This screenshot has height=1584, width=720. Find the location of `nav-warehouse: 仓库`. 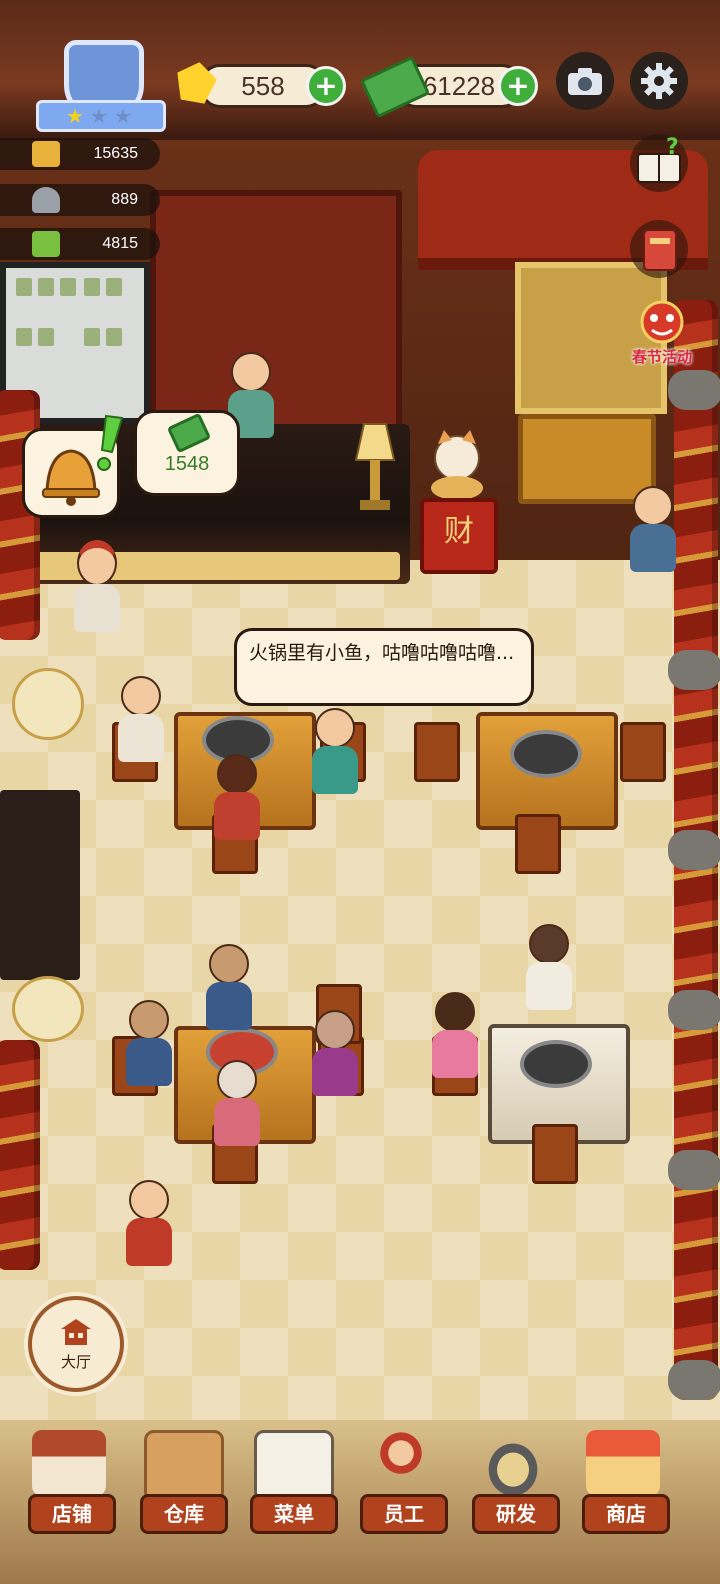

nav-warehouse: 仓库 is located at coordinates (181, 1484).